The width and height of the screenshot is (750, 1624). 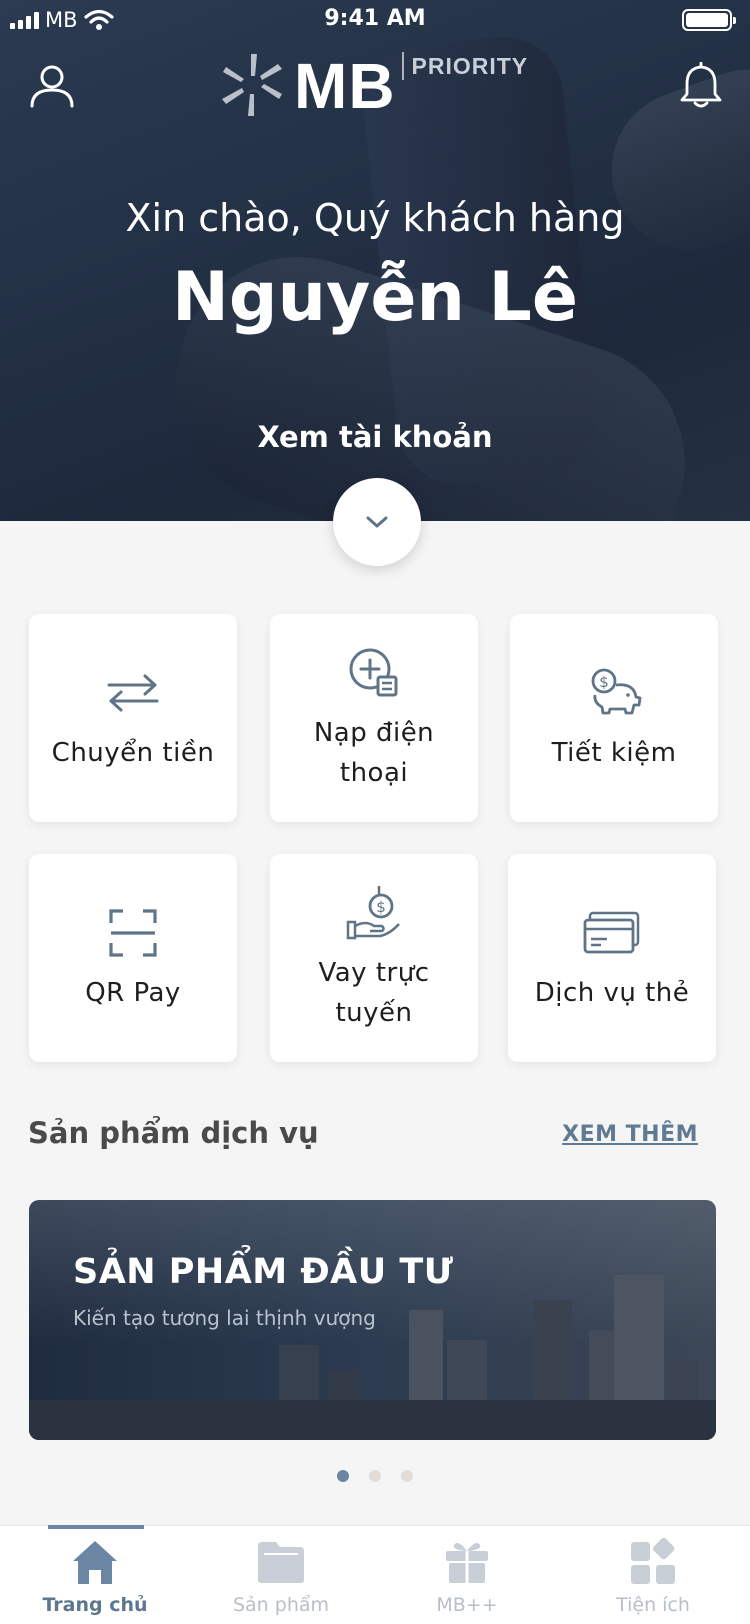 I want to click on view-account-link: Xem tài khoản, so click(x=375, y=437).